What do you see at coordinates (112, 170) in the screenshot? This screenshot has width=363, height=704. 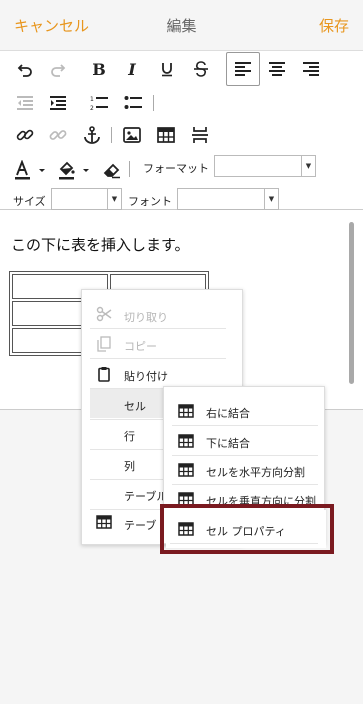 I see `eraser-icon` at bounding box center [112, 170].